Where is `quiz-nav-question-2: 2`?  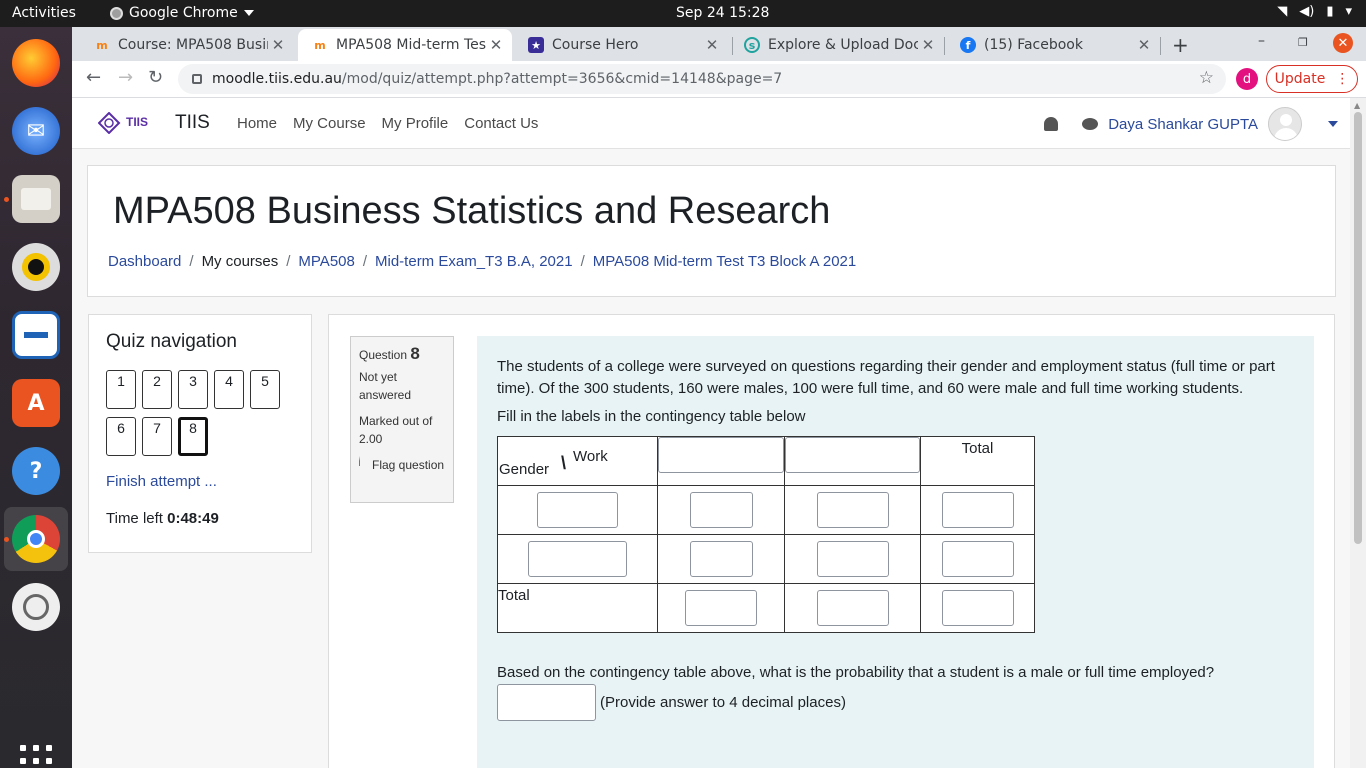 quiz-nav-question-2: 2 is located at coordinates (157, 389).